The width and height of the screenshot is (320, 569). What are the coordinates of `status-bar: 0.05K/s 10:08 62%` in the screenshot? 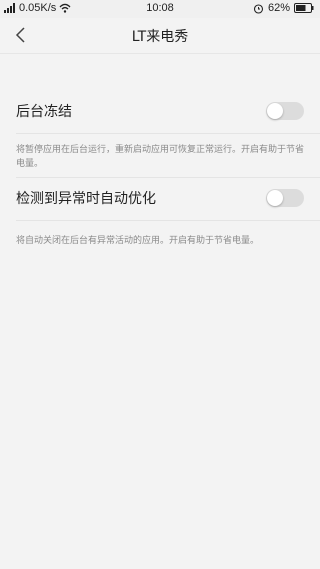 It's located at (160, 9).